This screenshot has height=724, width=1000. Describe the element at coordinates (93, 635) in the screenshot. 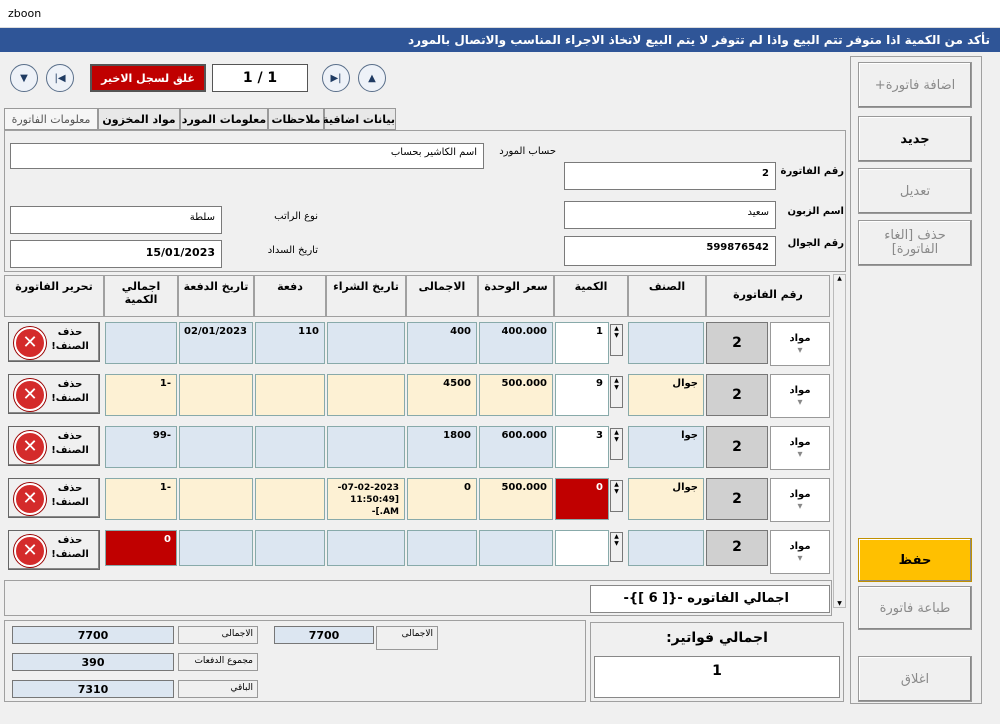

I see `summary-total-value: 7700` at that location.